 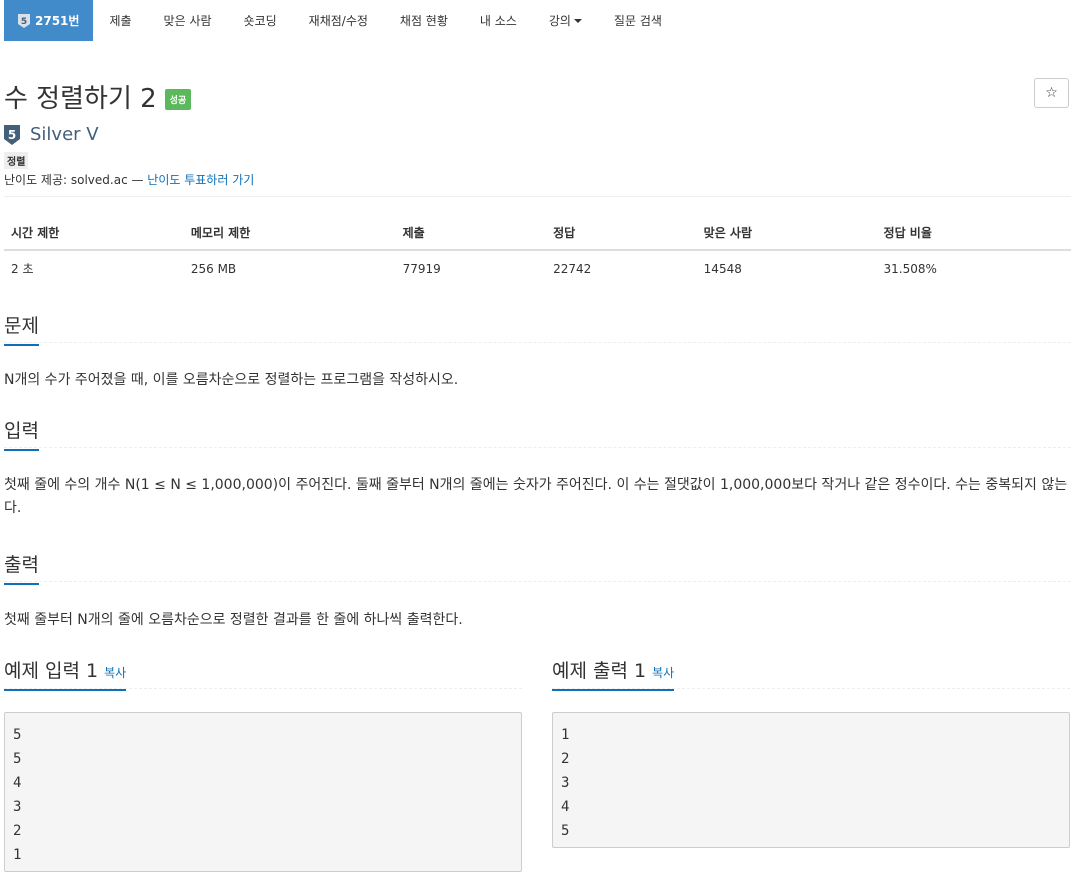 I want to click on favorite-button: ☆, so click(x=1051, y=93).